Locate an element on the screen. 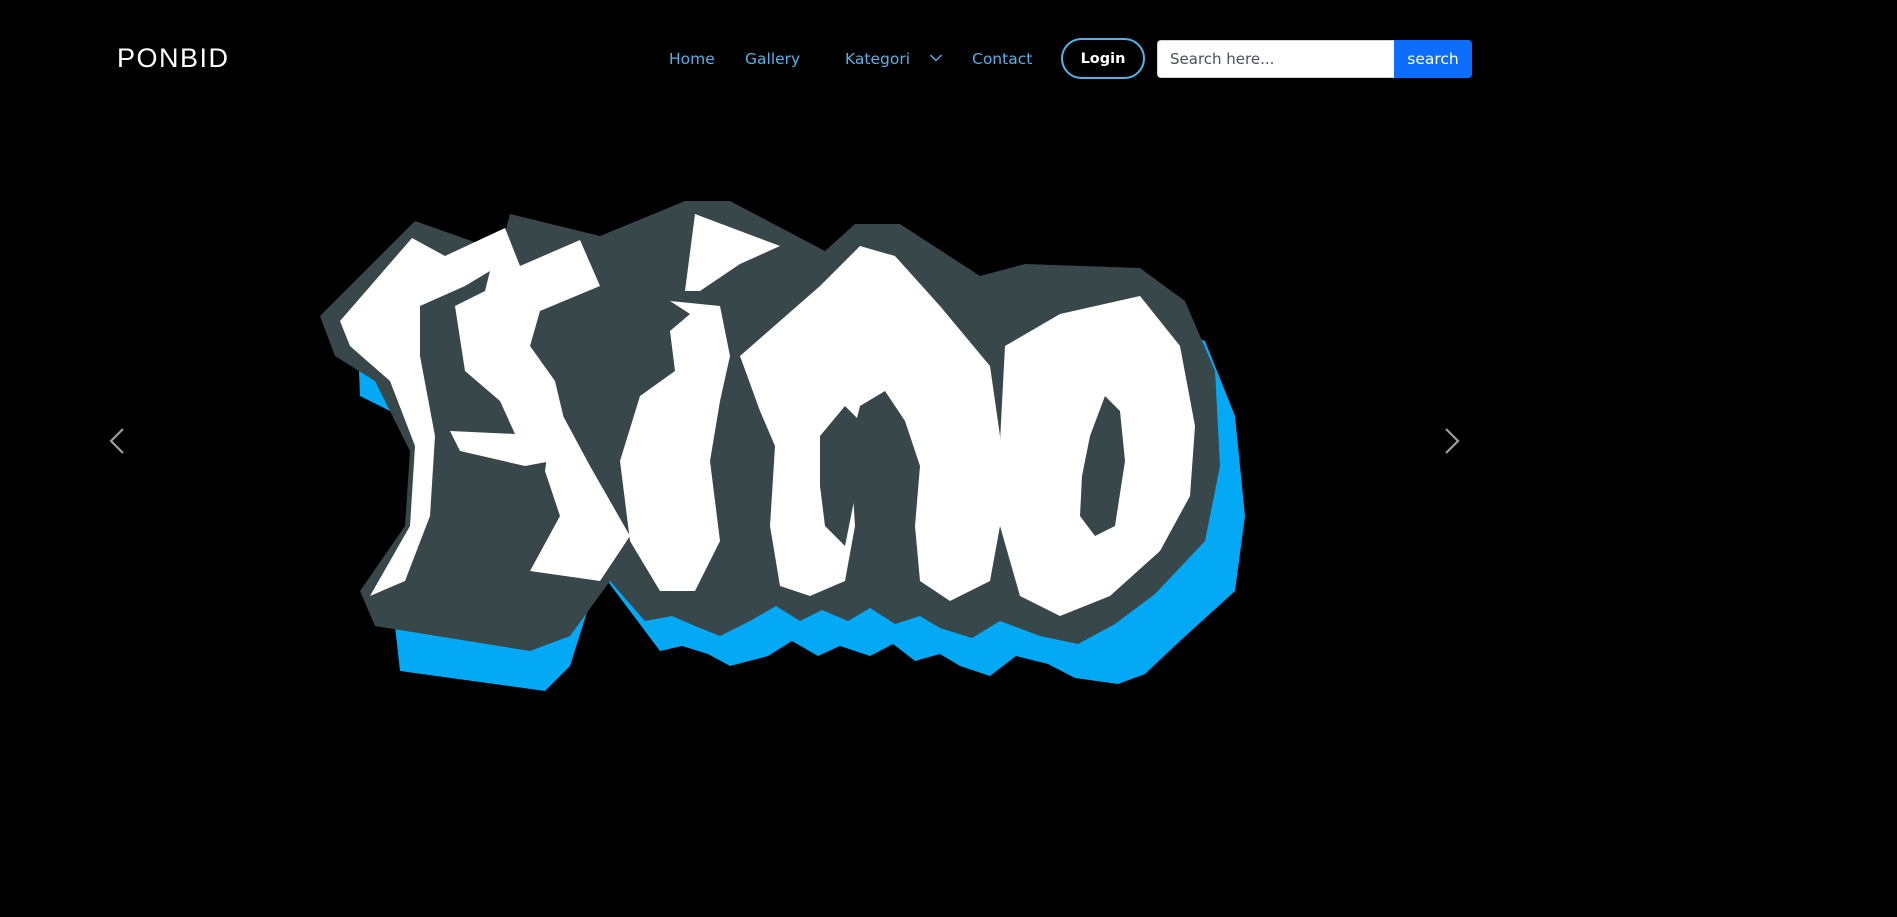 This screenshot has width=1897, height=917. brand-logo: PONBID is located at coordinates (173, 58).